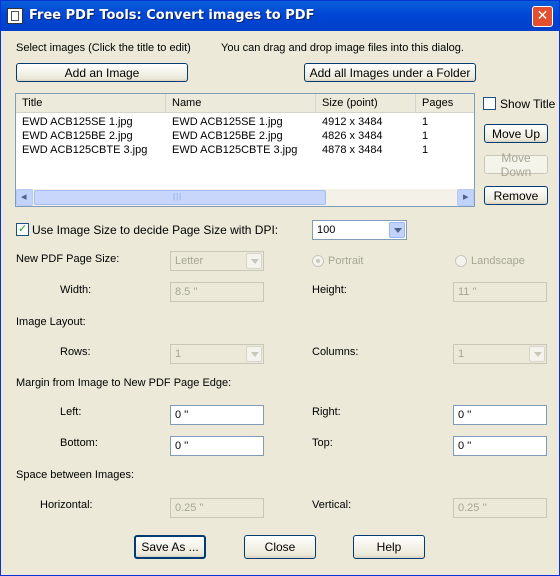  Describe the element at coordinates (500, 415) in the screenshot. I see `right-margin-input: 0 ''` at that location.